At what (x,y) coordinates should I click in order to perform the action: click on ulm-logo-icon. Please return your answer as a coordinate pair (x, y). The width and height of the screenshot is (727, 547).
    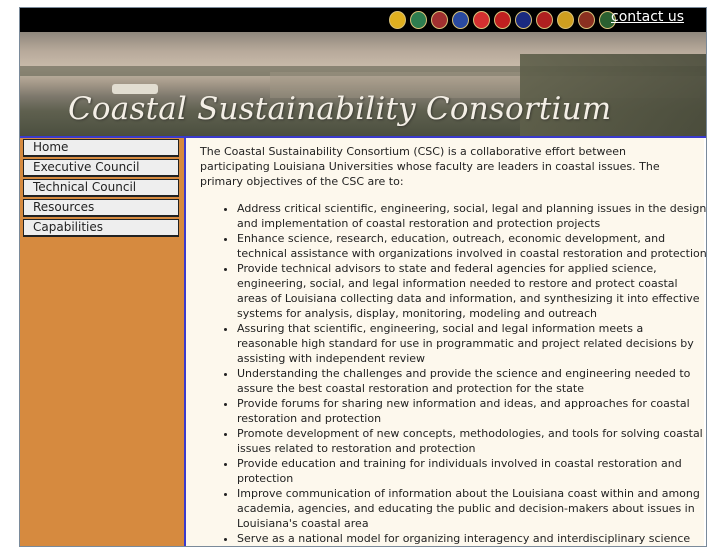
    Looking at the image, I should click on (586, 20).